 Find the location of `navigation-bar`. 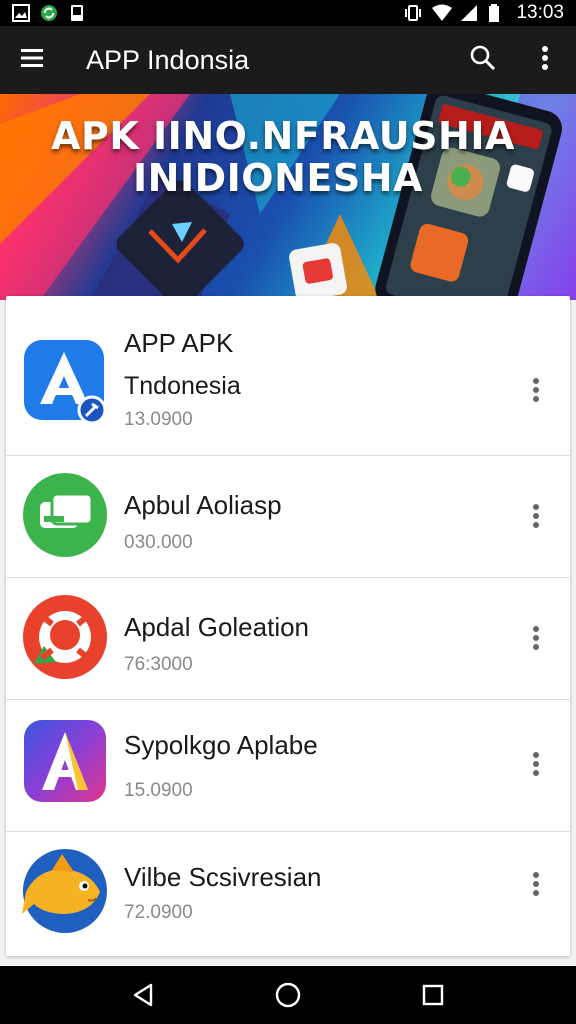

navigation-bar is located at coordinates (288, 995).